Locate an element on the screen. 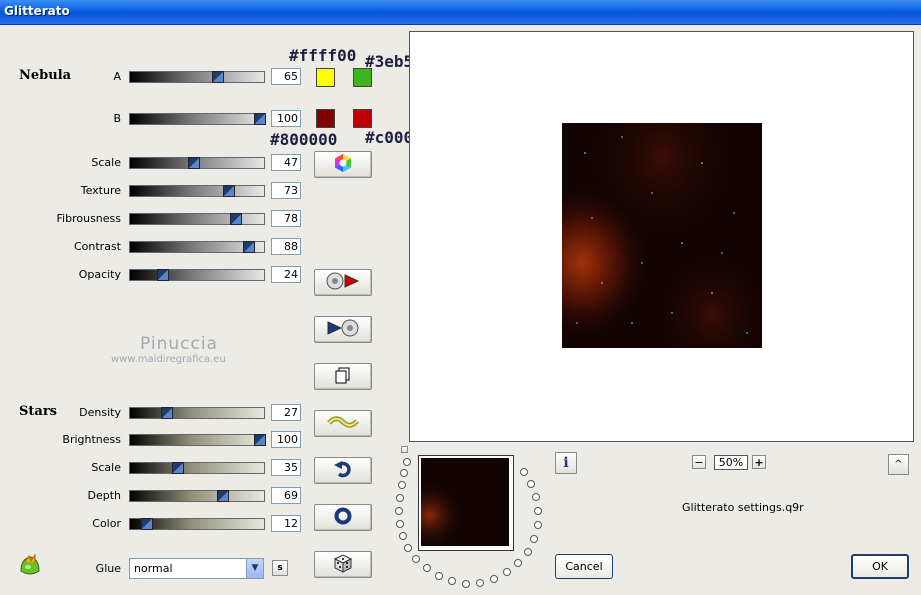 The image size is (921, 595). zoom-level: 50% is located at coordinates (731, 462).